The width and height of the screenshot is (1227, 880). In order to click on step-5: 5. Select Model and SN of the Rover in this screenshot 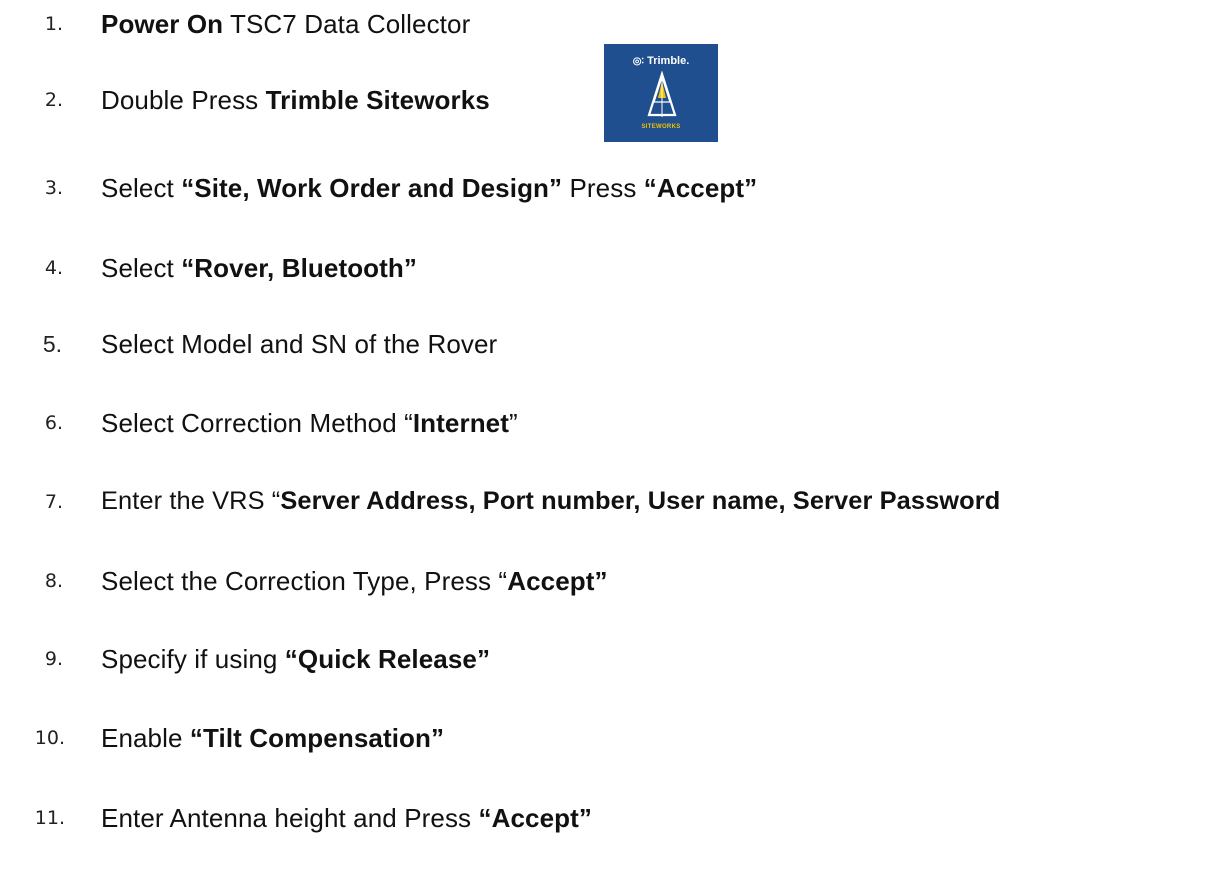, I will do `click(613, 345)`.